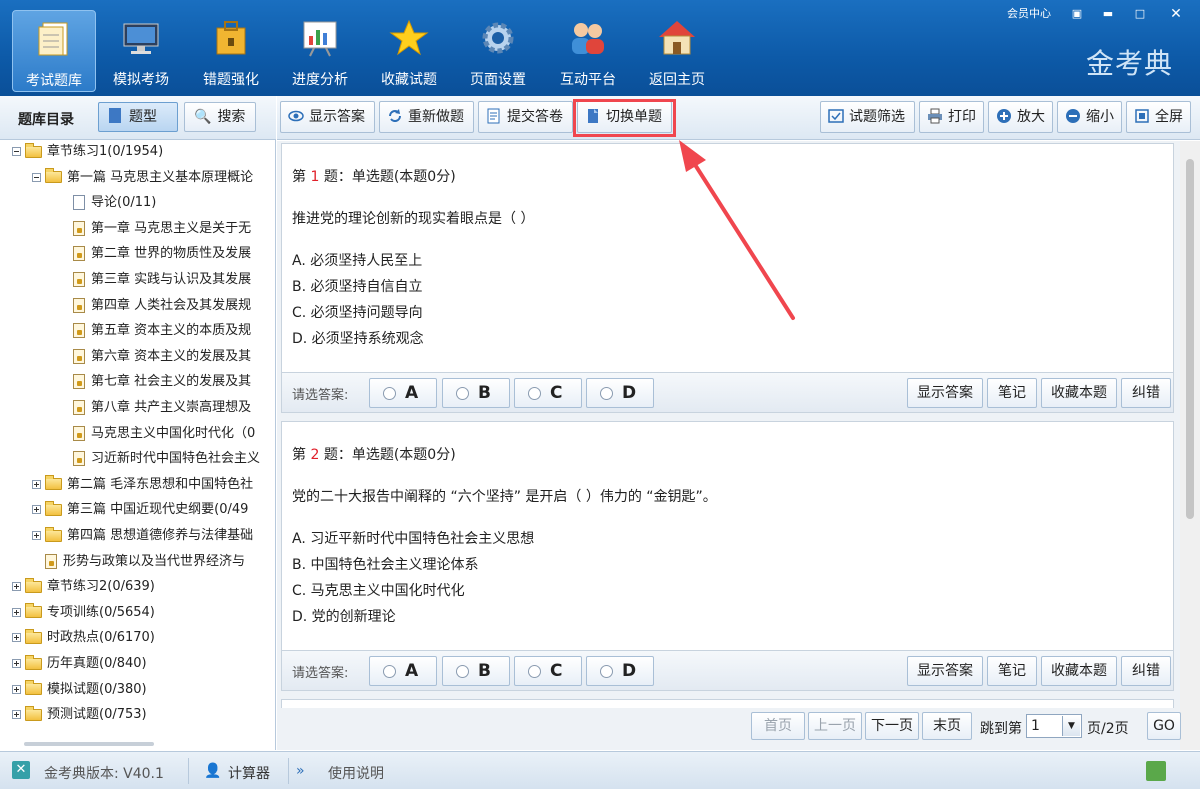 This screenshot has width=1200, height=789. Describe the element at coordinates (737, 230) in the screenshot. I see `annotation-arrow` at that location.